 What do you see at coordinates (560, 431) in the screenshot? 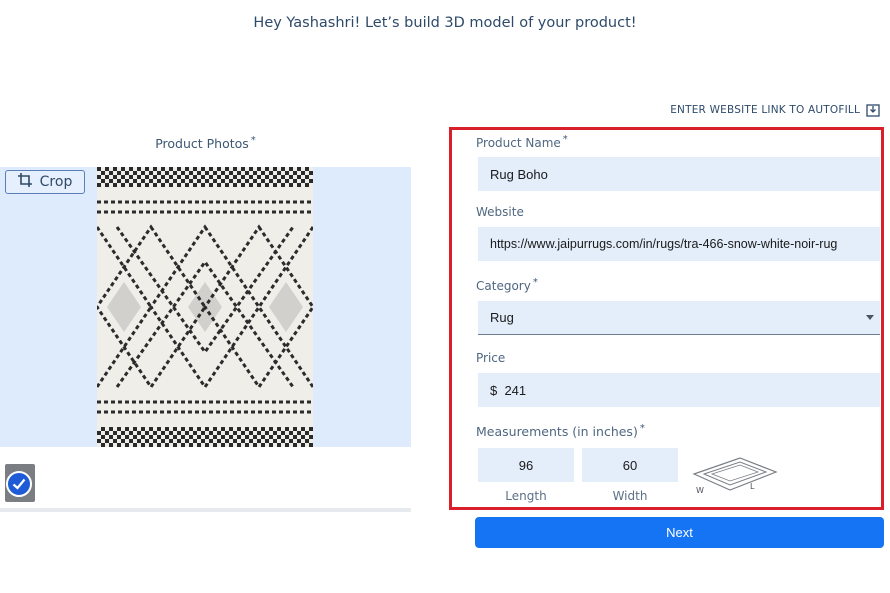
I see `measurements-label: Measurements (in inches) *` at bounding box center [560, 431].